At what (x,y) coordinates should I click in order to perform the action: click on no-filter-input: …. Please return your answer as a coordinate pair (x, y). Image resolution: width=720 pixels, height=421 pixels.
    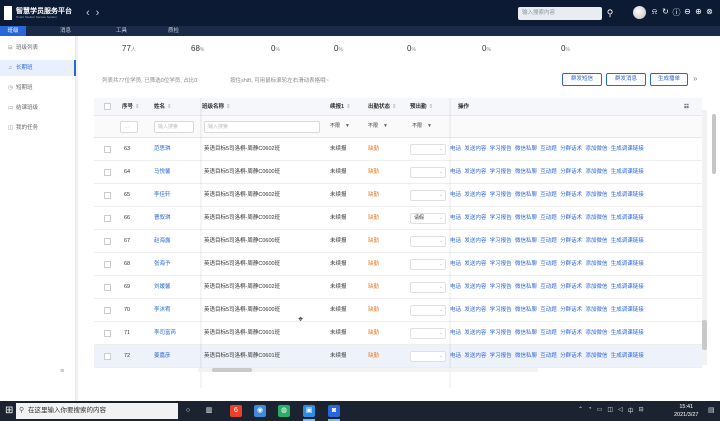
    Looking at the image, I should click on (129, 127).